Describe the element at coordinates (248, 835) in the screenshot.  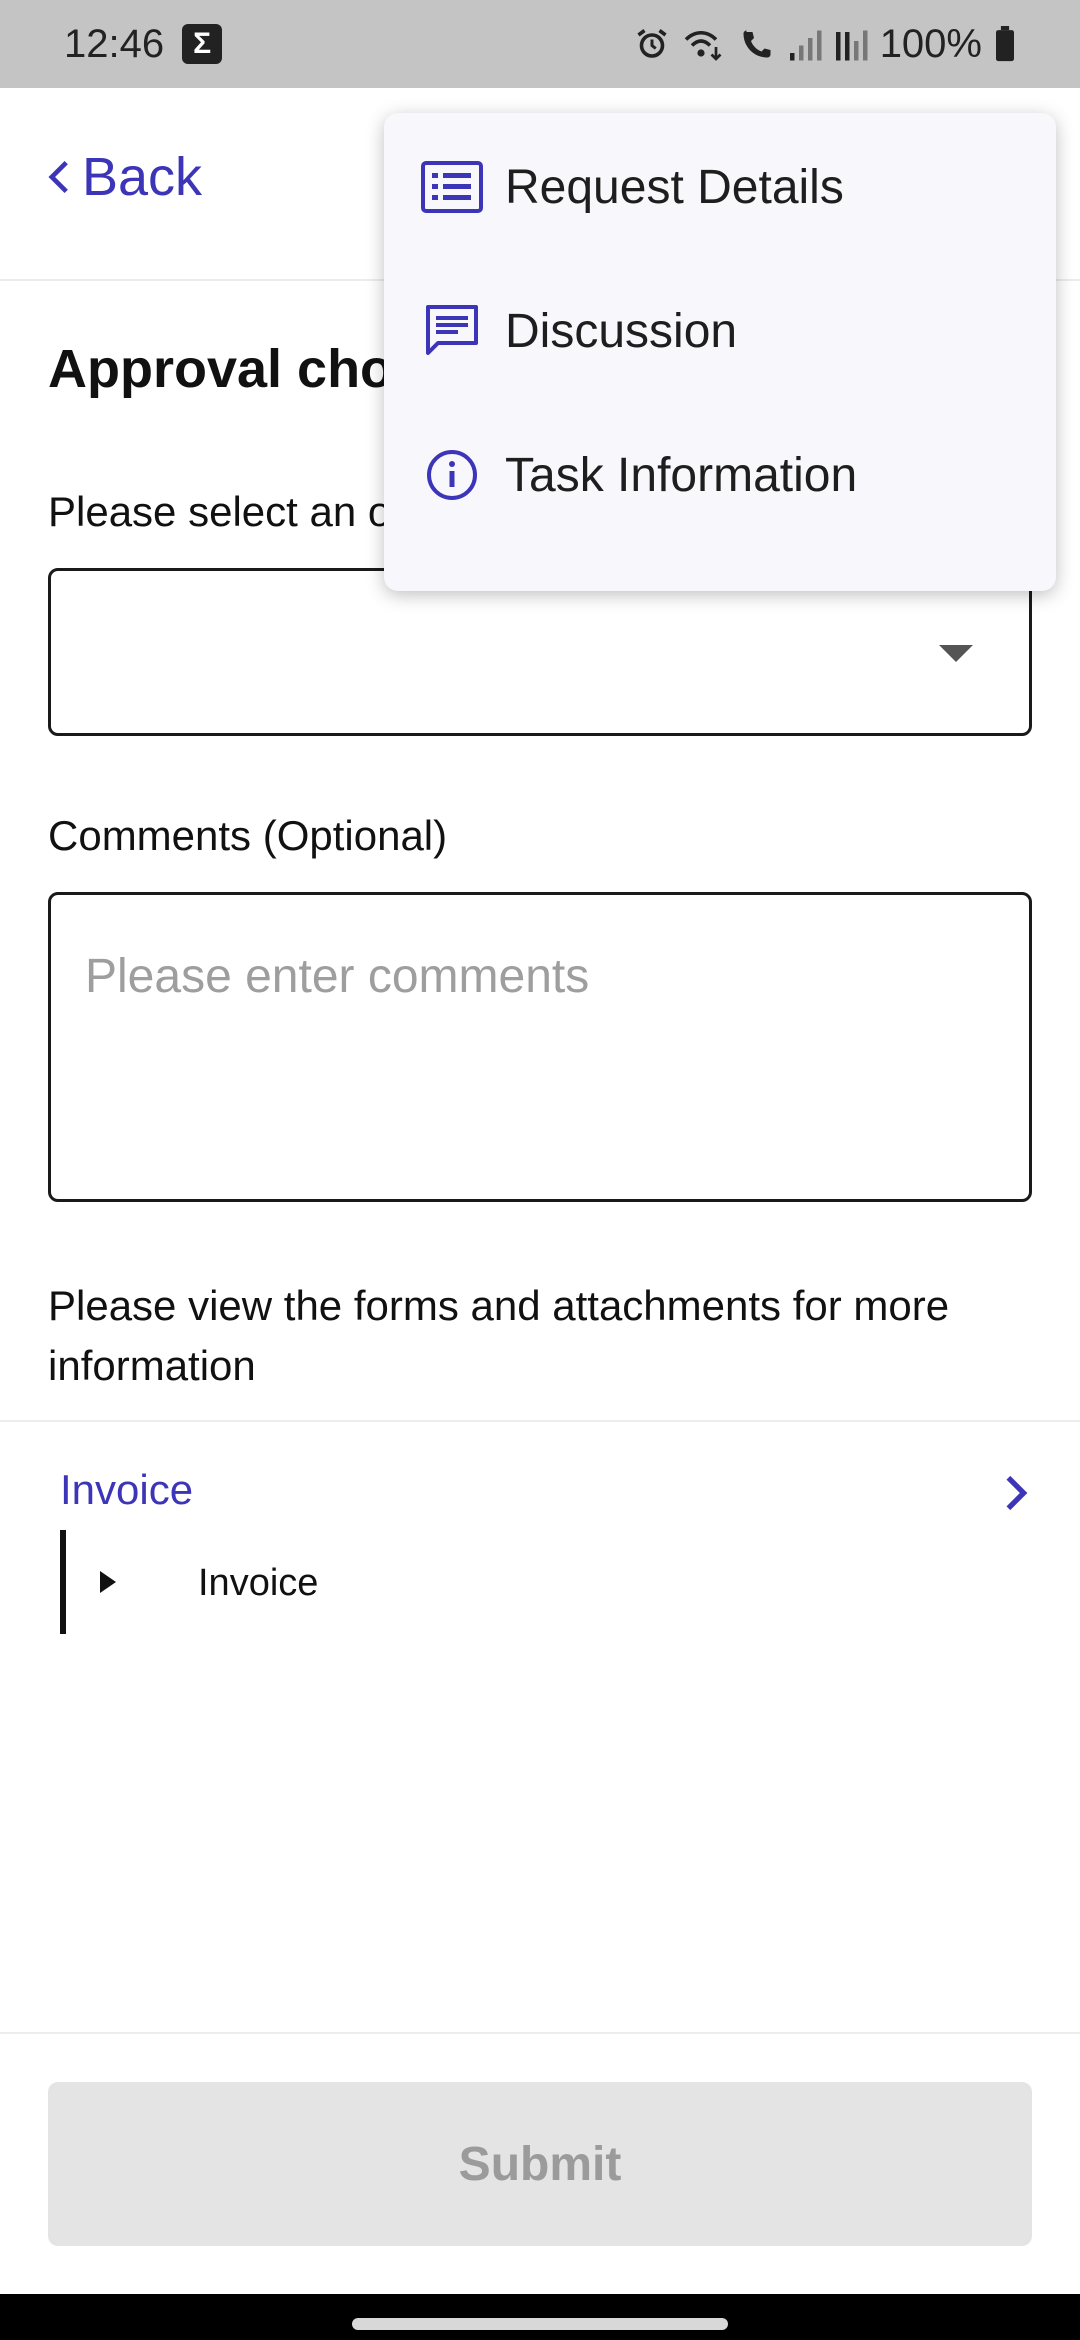
I see `comments-label: Comments (Optional)` at that location.